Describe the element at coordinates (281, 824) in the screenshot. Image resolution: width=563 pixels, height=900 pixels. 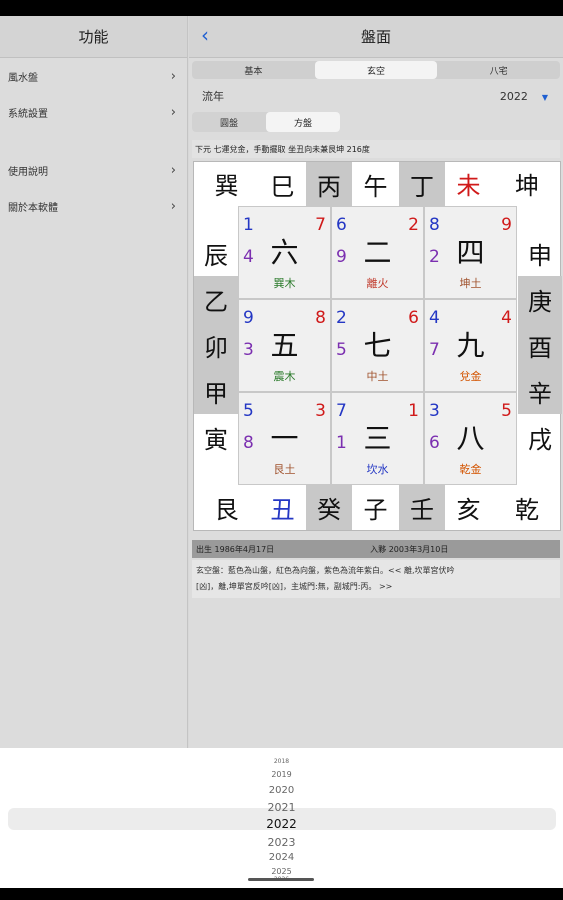
I see `picker-year-option: 2022` at that location.